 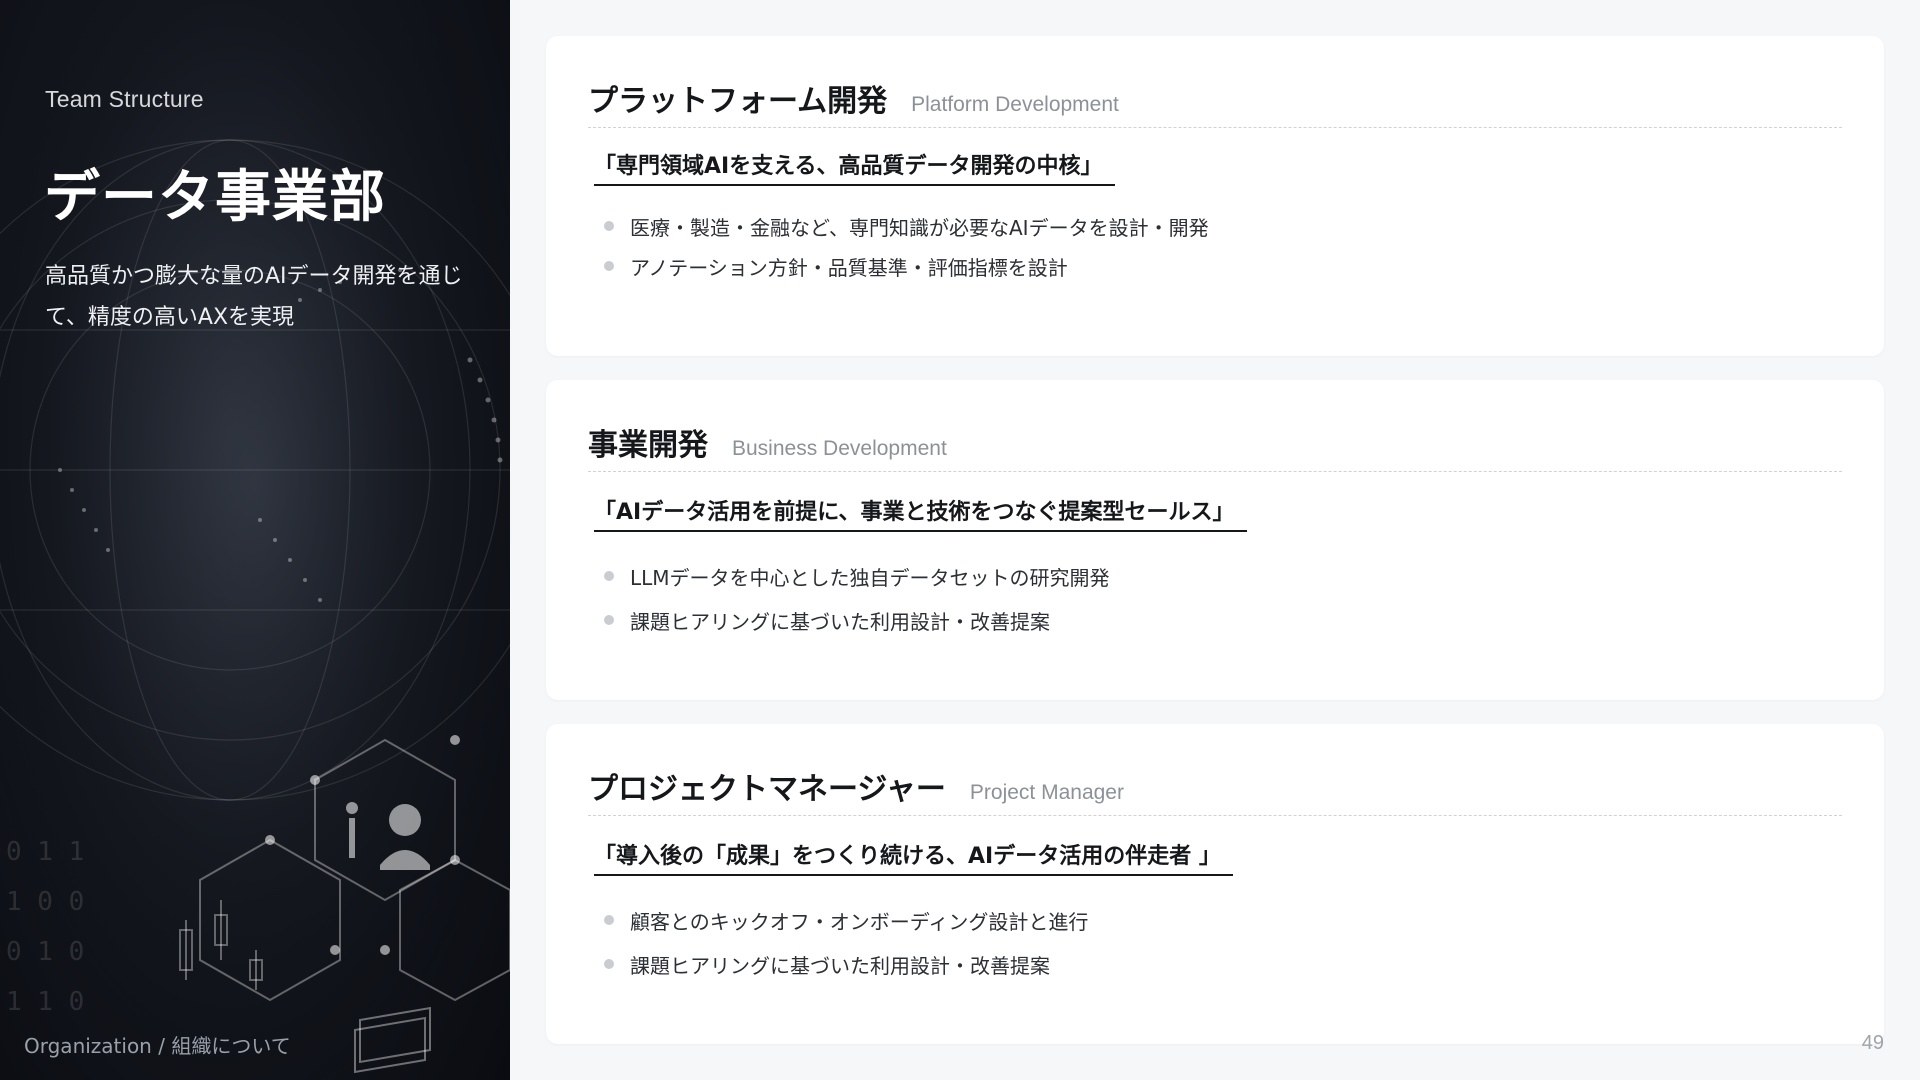 I want to click on section-eyebrow: Team Structure, so click(x=124, y=99).